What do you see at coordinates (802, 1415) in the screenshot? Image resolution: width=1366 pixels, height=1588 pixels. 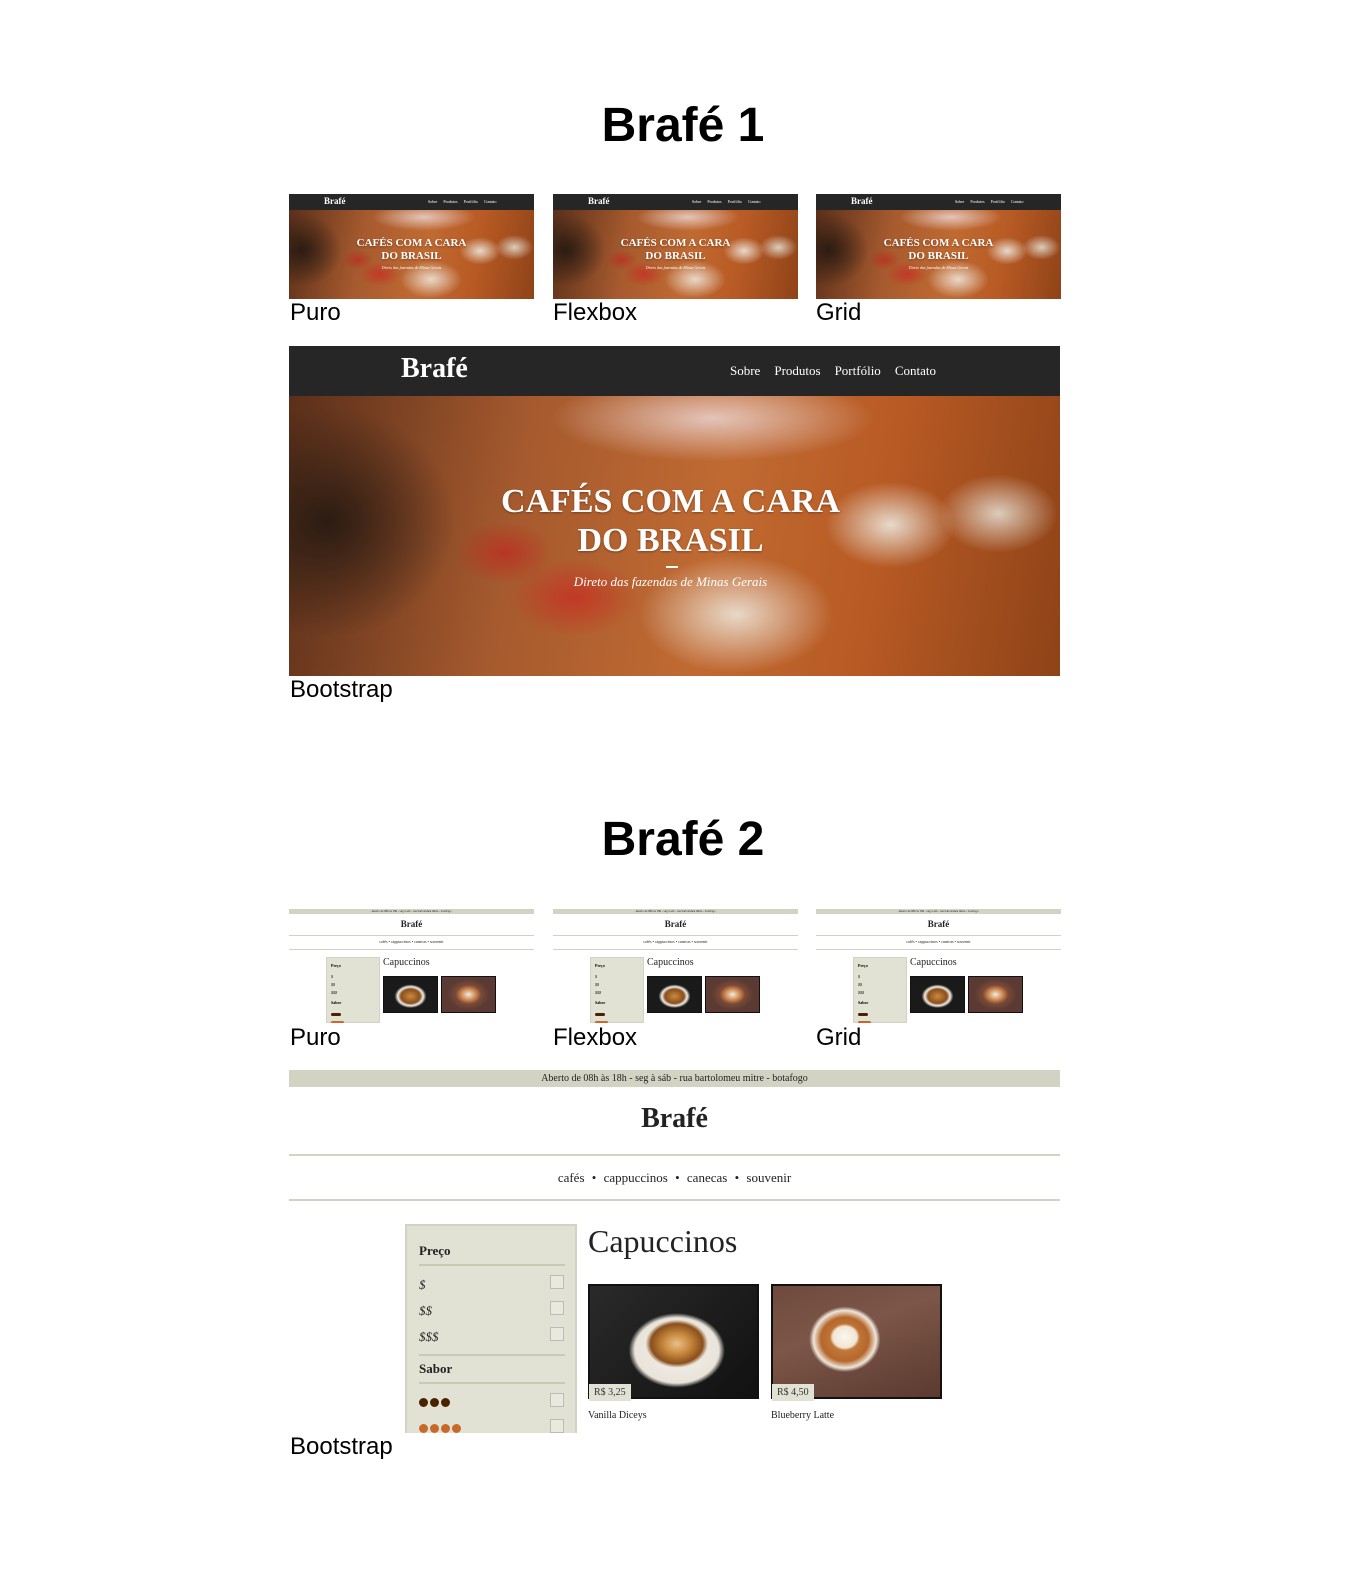 I see `product-name-blueberry-latte: Blueberry Latte` at bounding box center [802, 1415].